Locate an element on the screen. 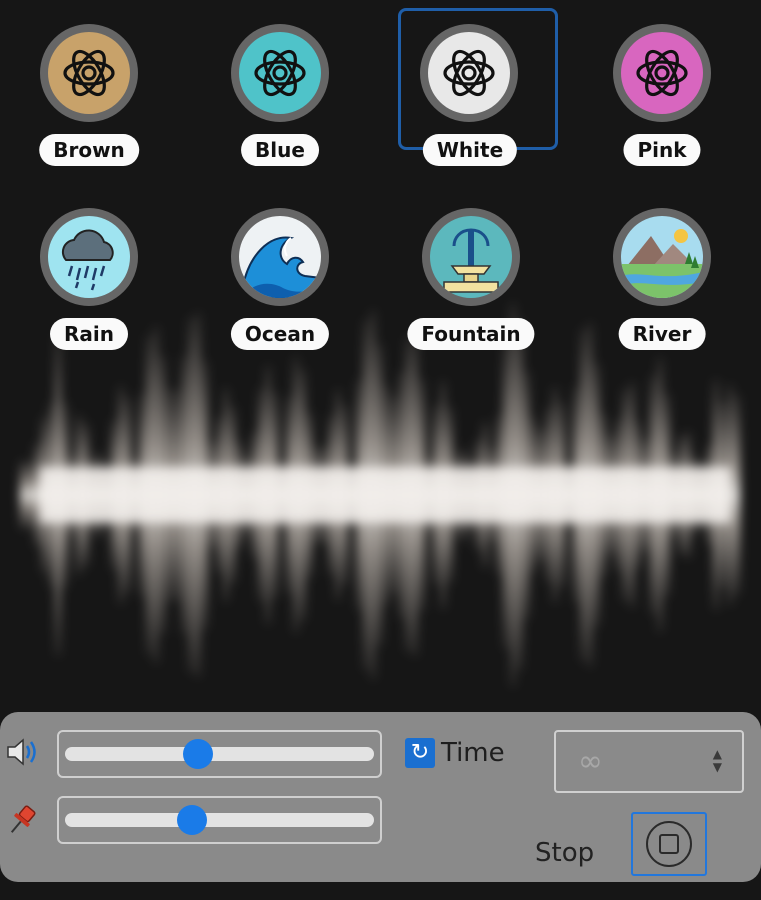  stop-button is located at coordinates (669, 844).